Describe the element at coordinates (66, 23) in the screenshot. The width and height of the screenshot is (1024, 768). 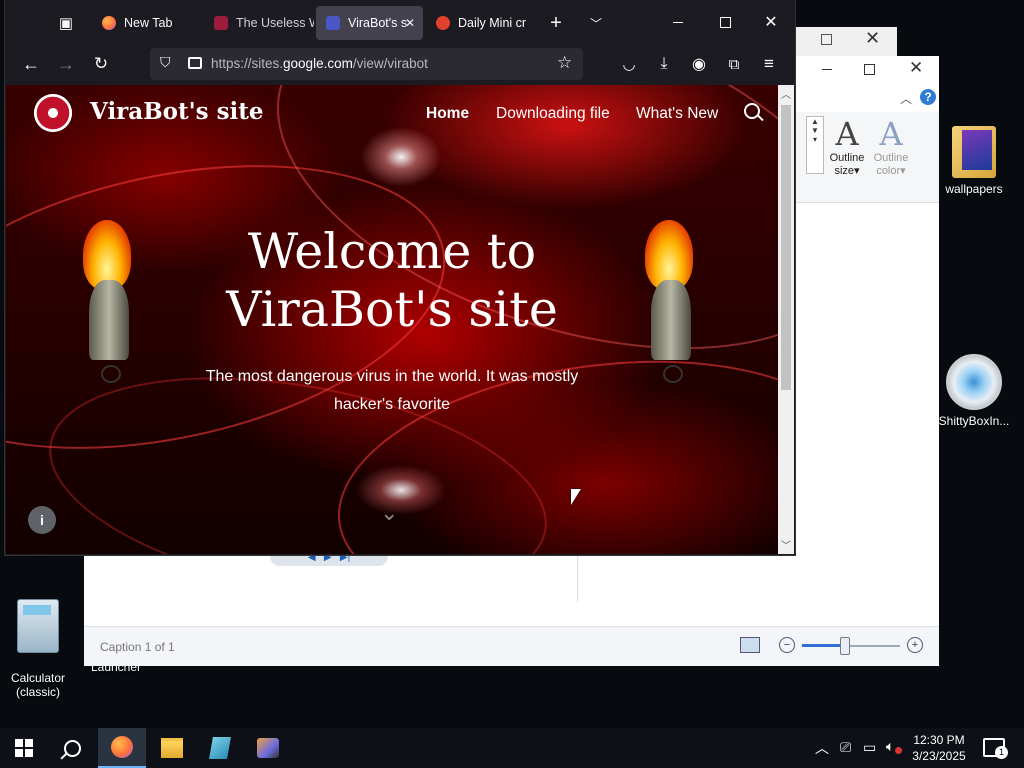
I see `list-all-tabs-icon: ▣` at that location.